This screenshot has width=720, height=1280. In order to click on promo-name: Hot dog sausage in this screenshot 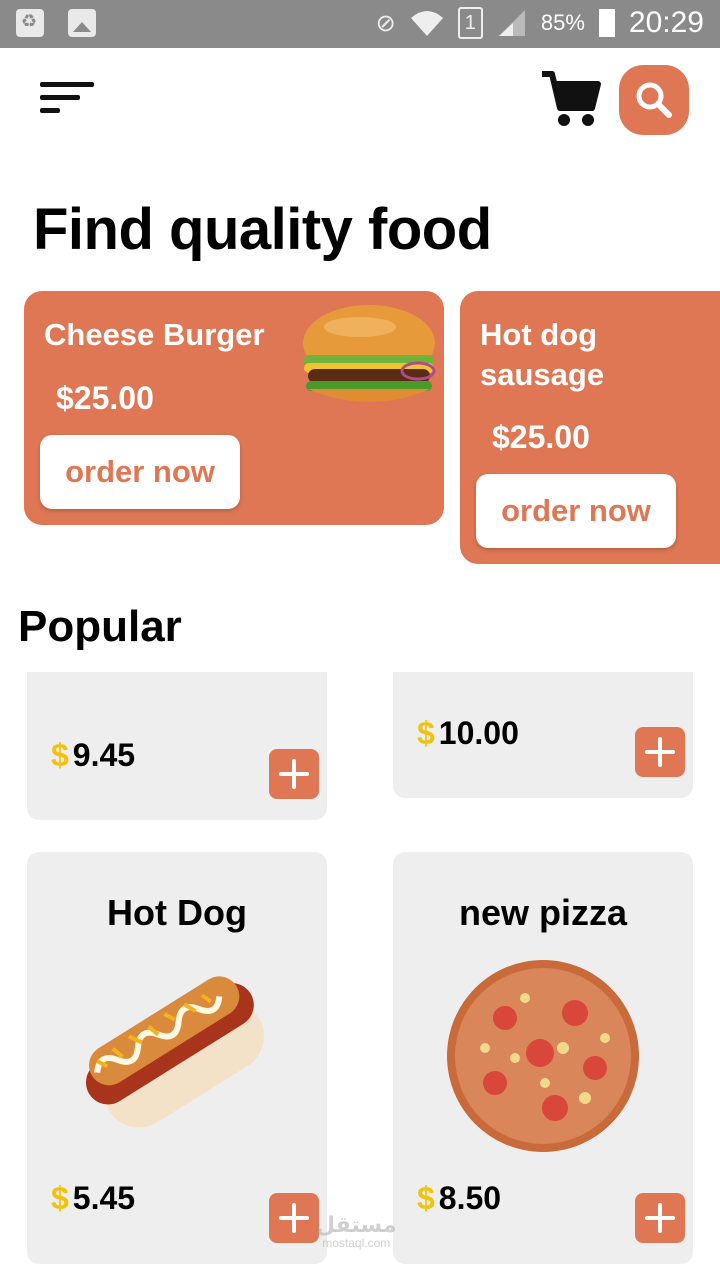, I will do `click(542, 354)`.